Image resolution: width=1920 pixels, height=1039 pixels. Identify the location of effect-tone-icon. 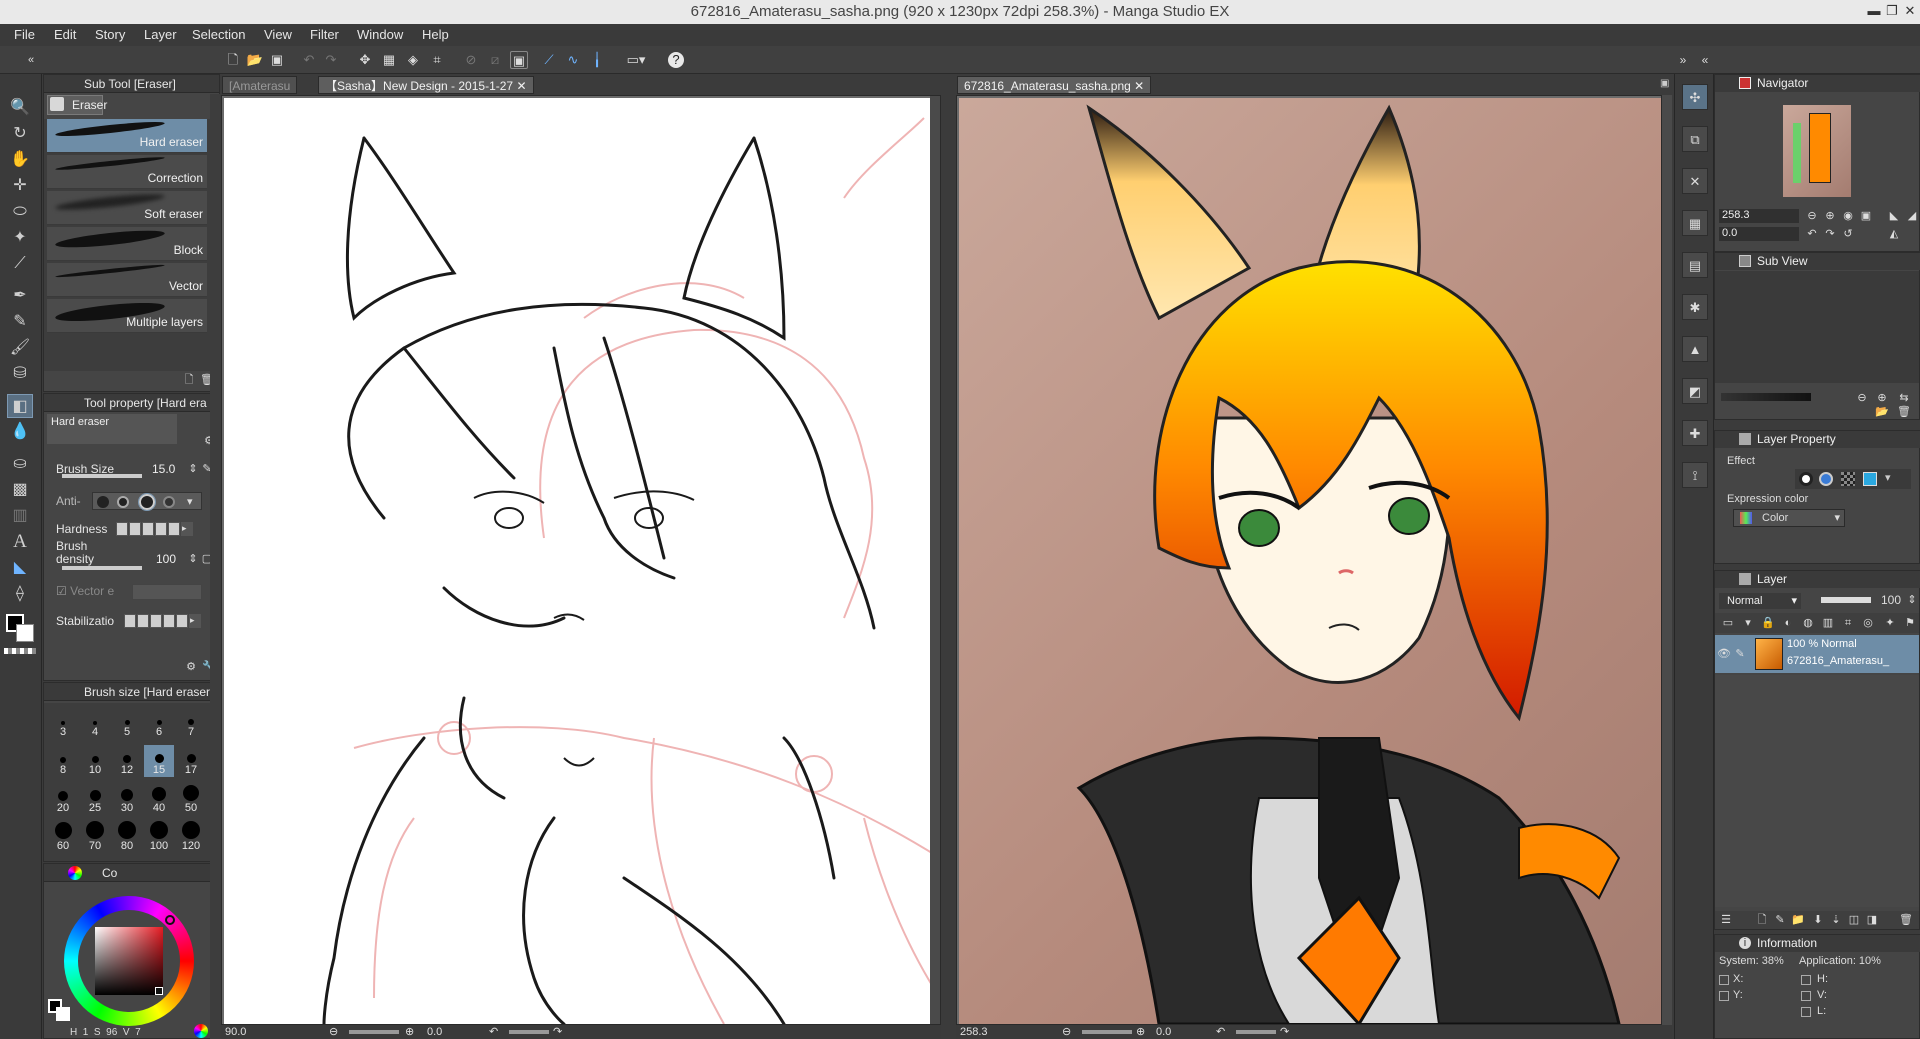
(1826, 479).